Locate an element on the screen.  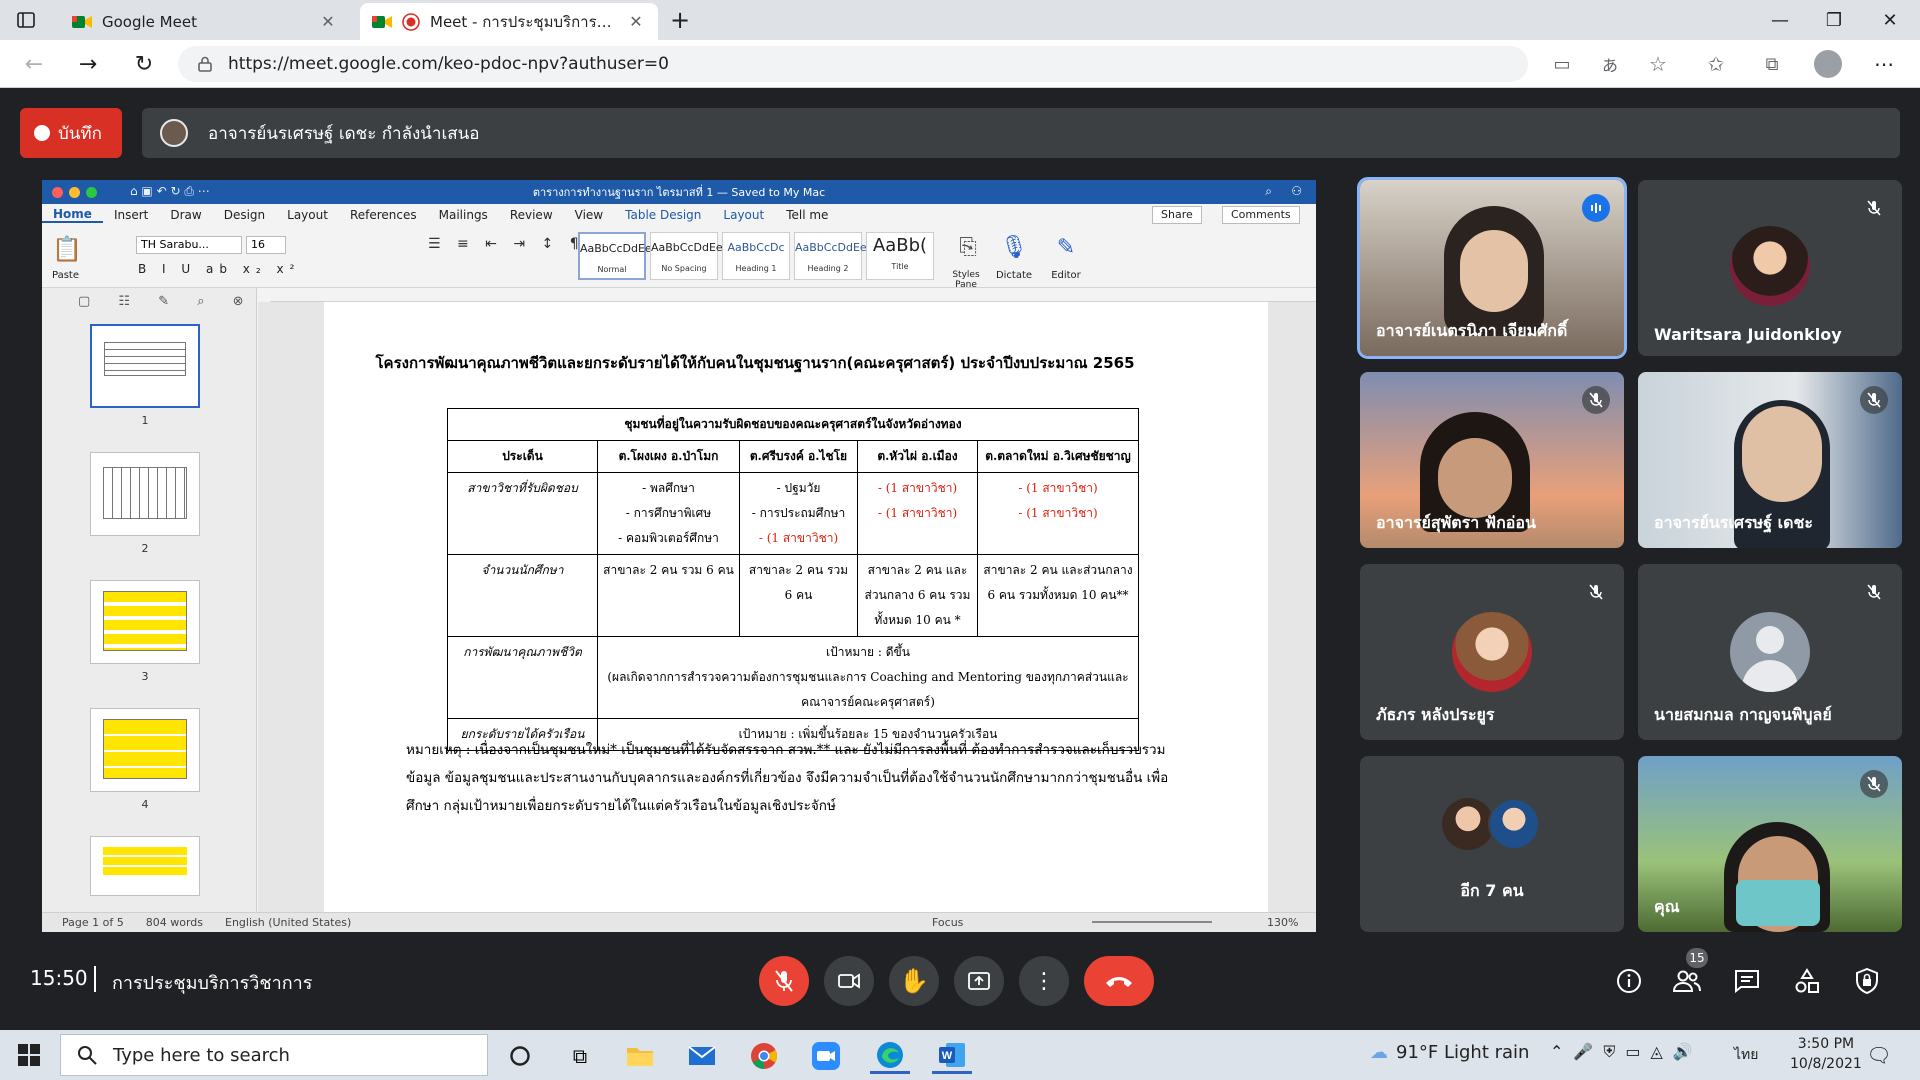
meeting-info-icon is located at coordinates (1629, 981).